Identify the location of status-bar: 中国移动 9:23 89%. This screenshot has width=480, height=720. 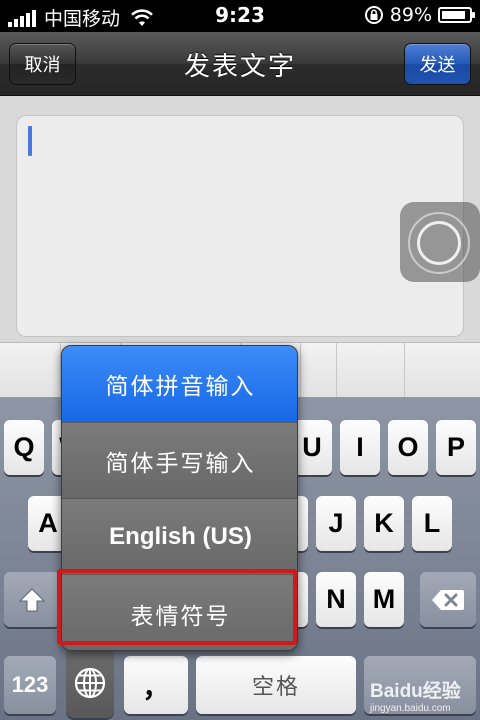
(240, 16).